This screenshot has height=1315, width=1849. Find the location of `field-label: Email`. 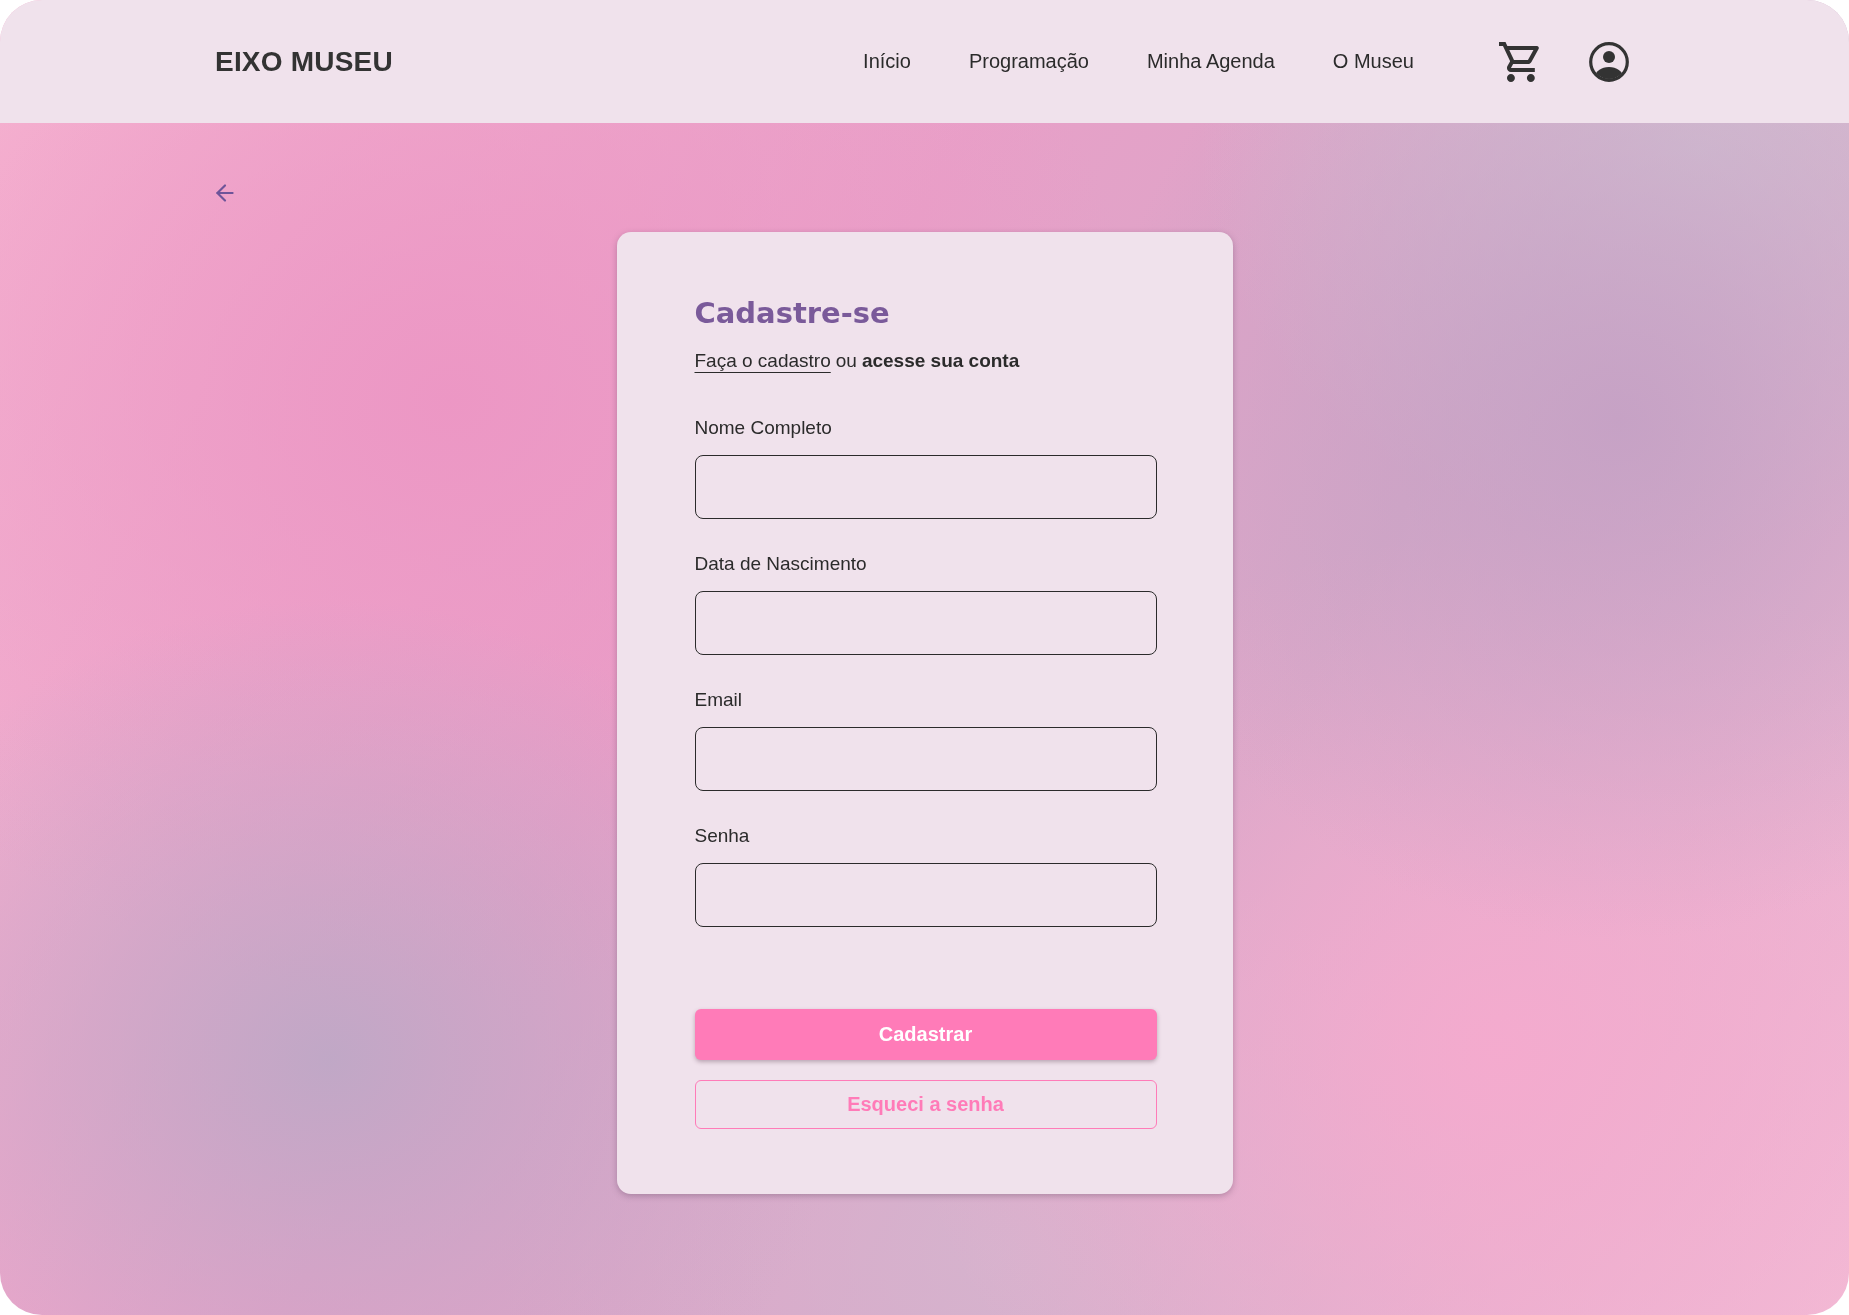

field-label: Email is located at coordinates (718, 700).